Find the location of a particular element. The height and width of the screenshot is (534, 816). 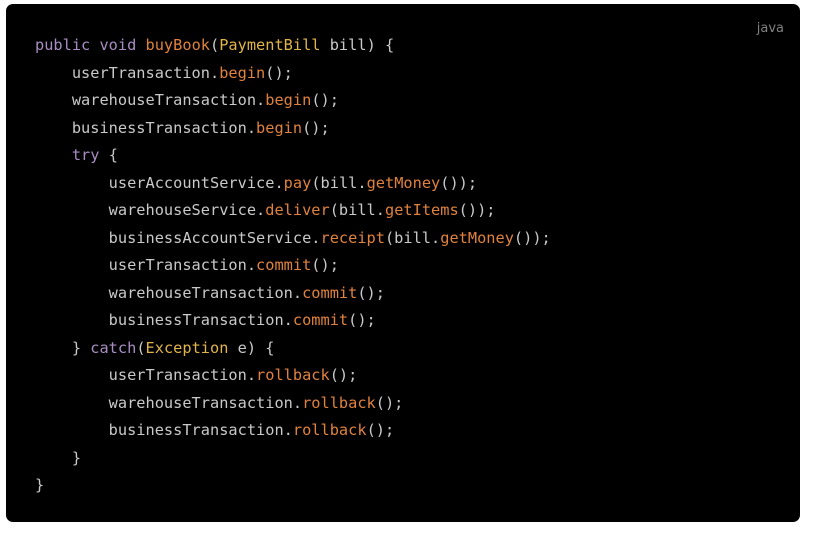

code-line: warehouseTransaction.rollback(); is located at coordinates (293, 404).